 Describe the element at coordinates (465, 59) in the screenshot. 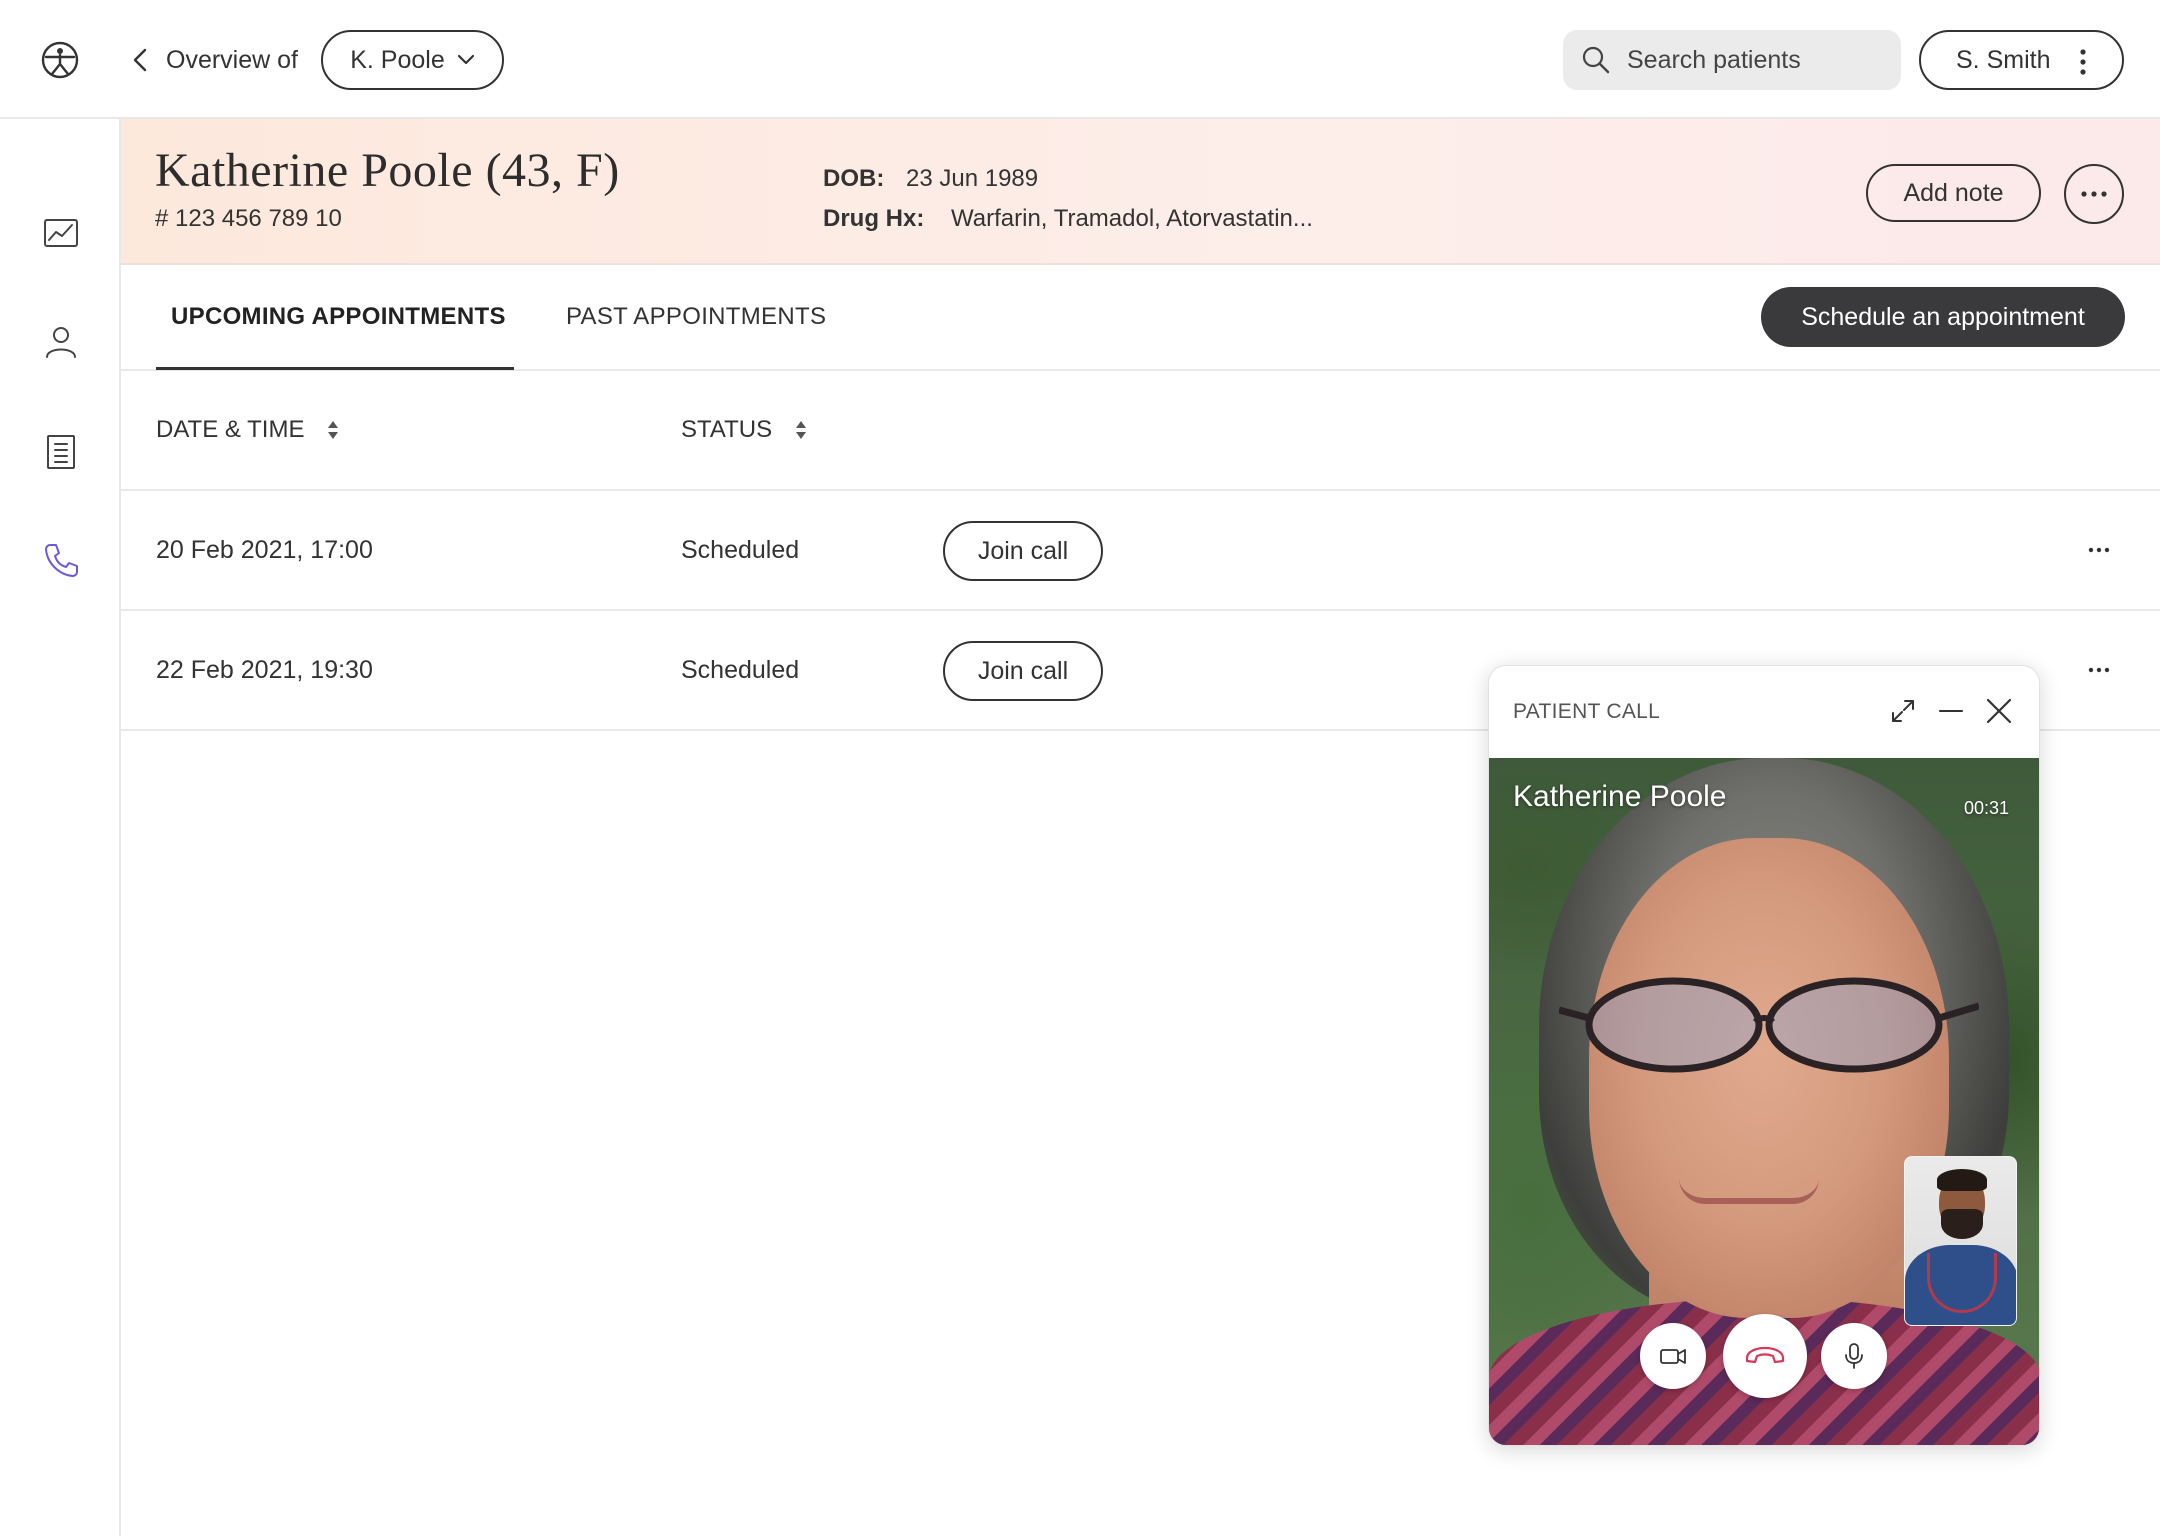

I see `chevron-down-icon` at that location.